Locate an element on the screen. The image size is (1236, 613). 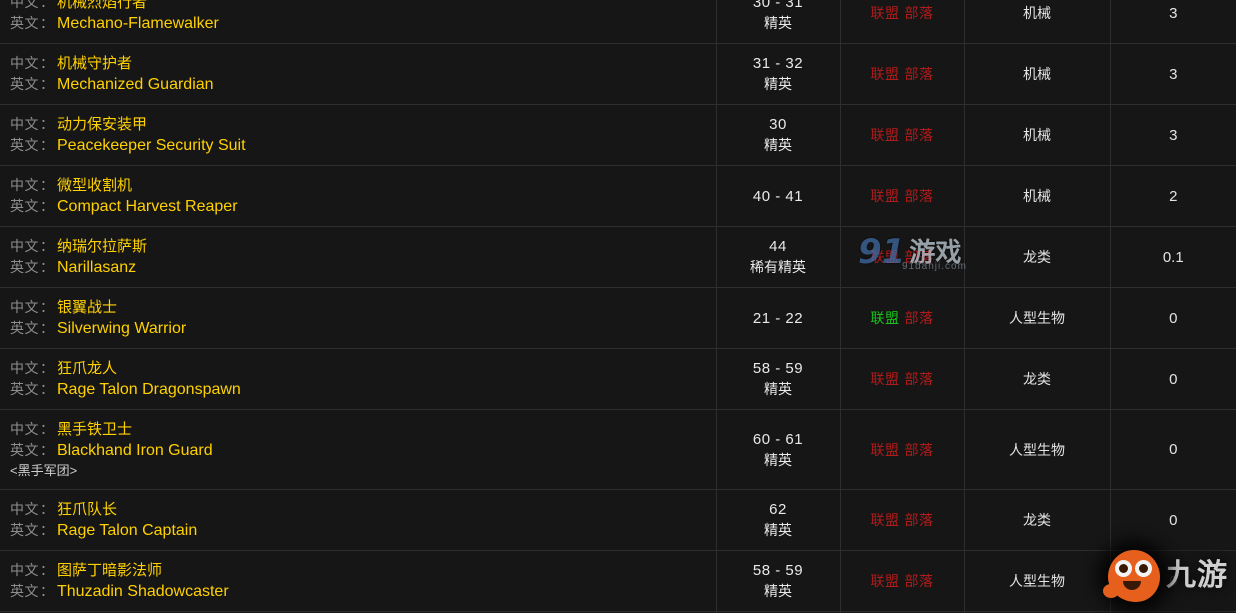
npc-name-cell: 中文： 狂爪队长 英文： Rage Talon Captain is located at coordinates (358, 520).